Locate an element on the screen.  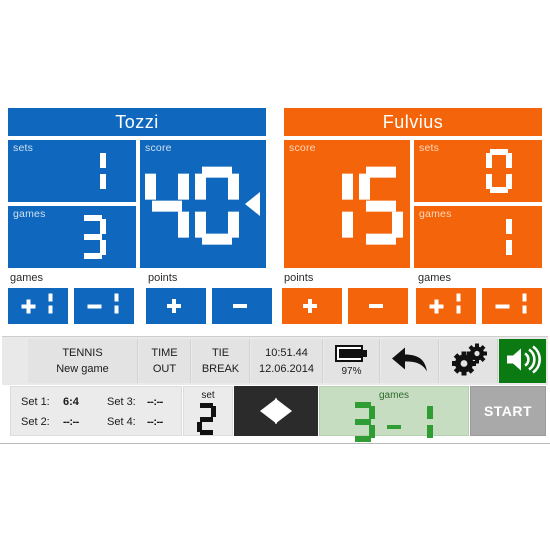
score-label-right: score is located at coordinates (302, 148).